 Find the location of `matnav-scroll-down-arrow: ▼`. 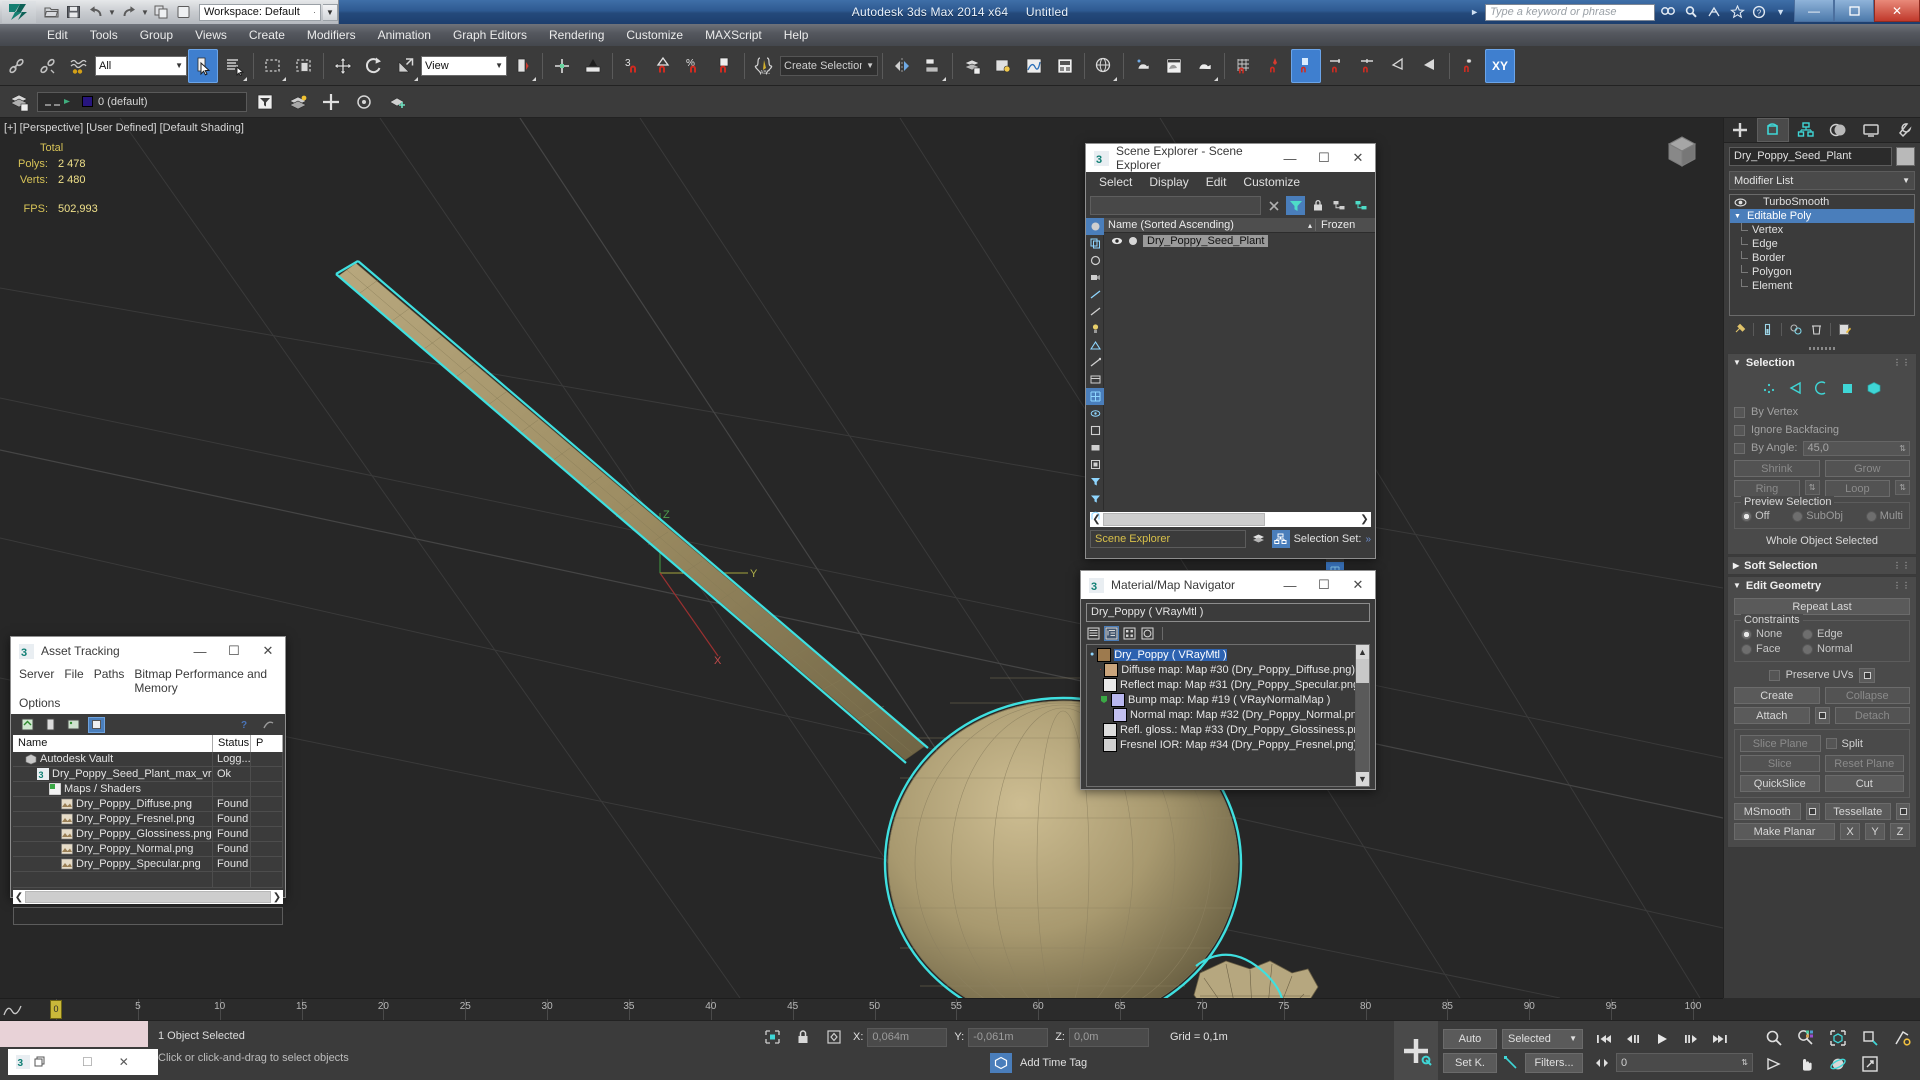

matnav-scroll-down-arrow: ▼ is located at coordinates (1362, 779).